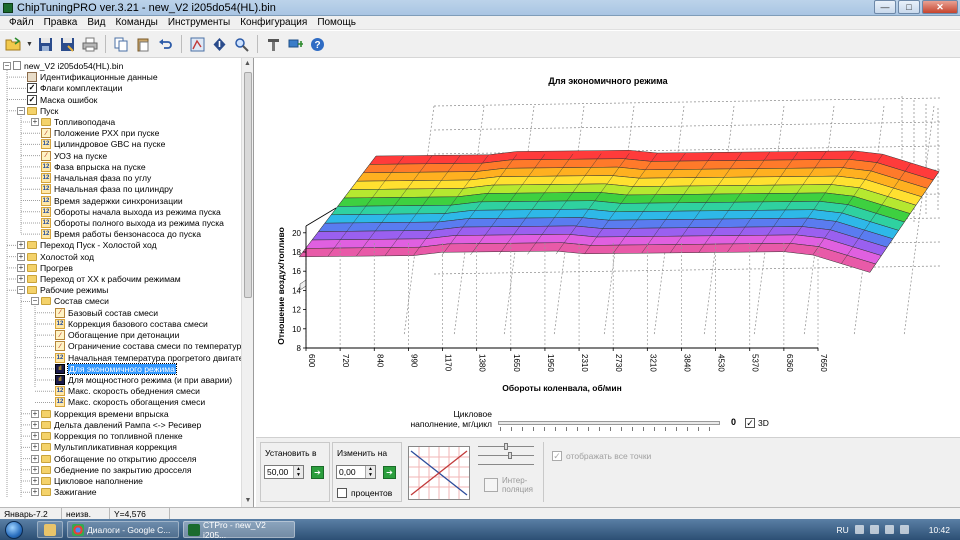 The height and width of the screenshot is (540, 960). I want to click on tree-item: + Коррекция времени впрыска, so click(100, 413).